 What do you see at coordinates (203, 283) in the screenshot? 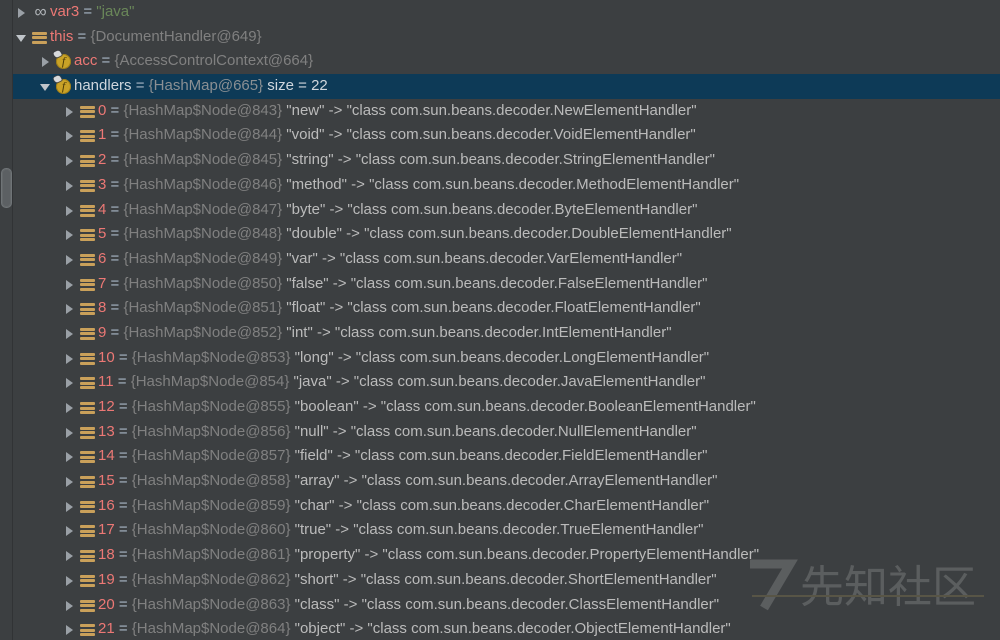
I see `object-type-ref: {HashMap$Node@850}` at bounding box center [203, 283].